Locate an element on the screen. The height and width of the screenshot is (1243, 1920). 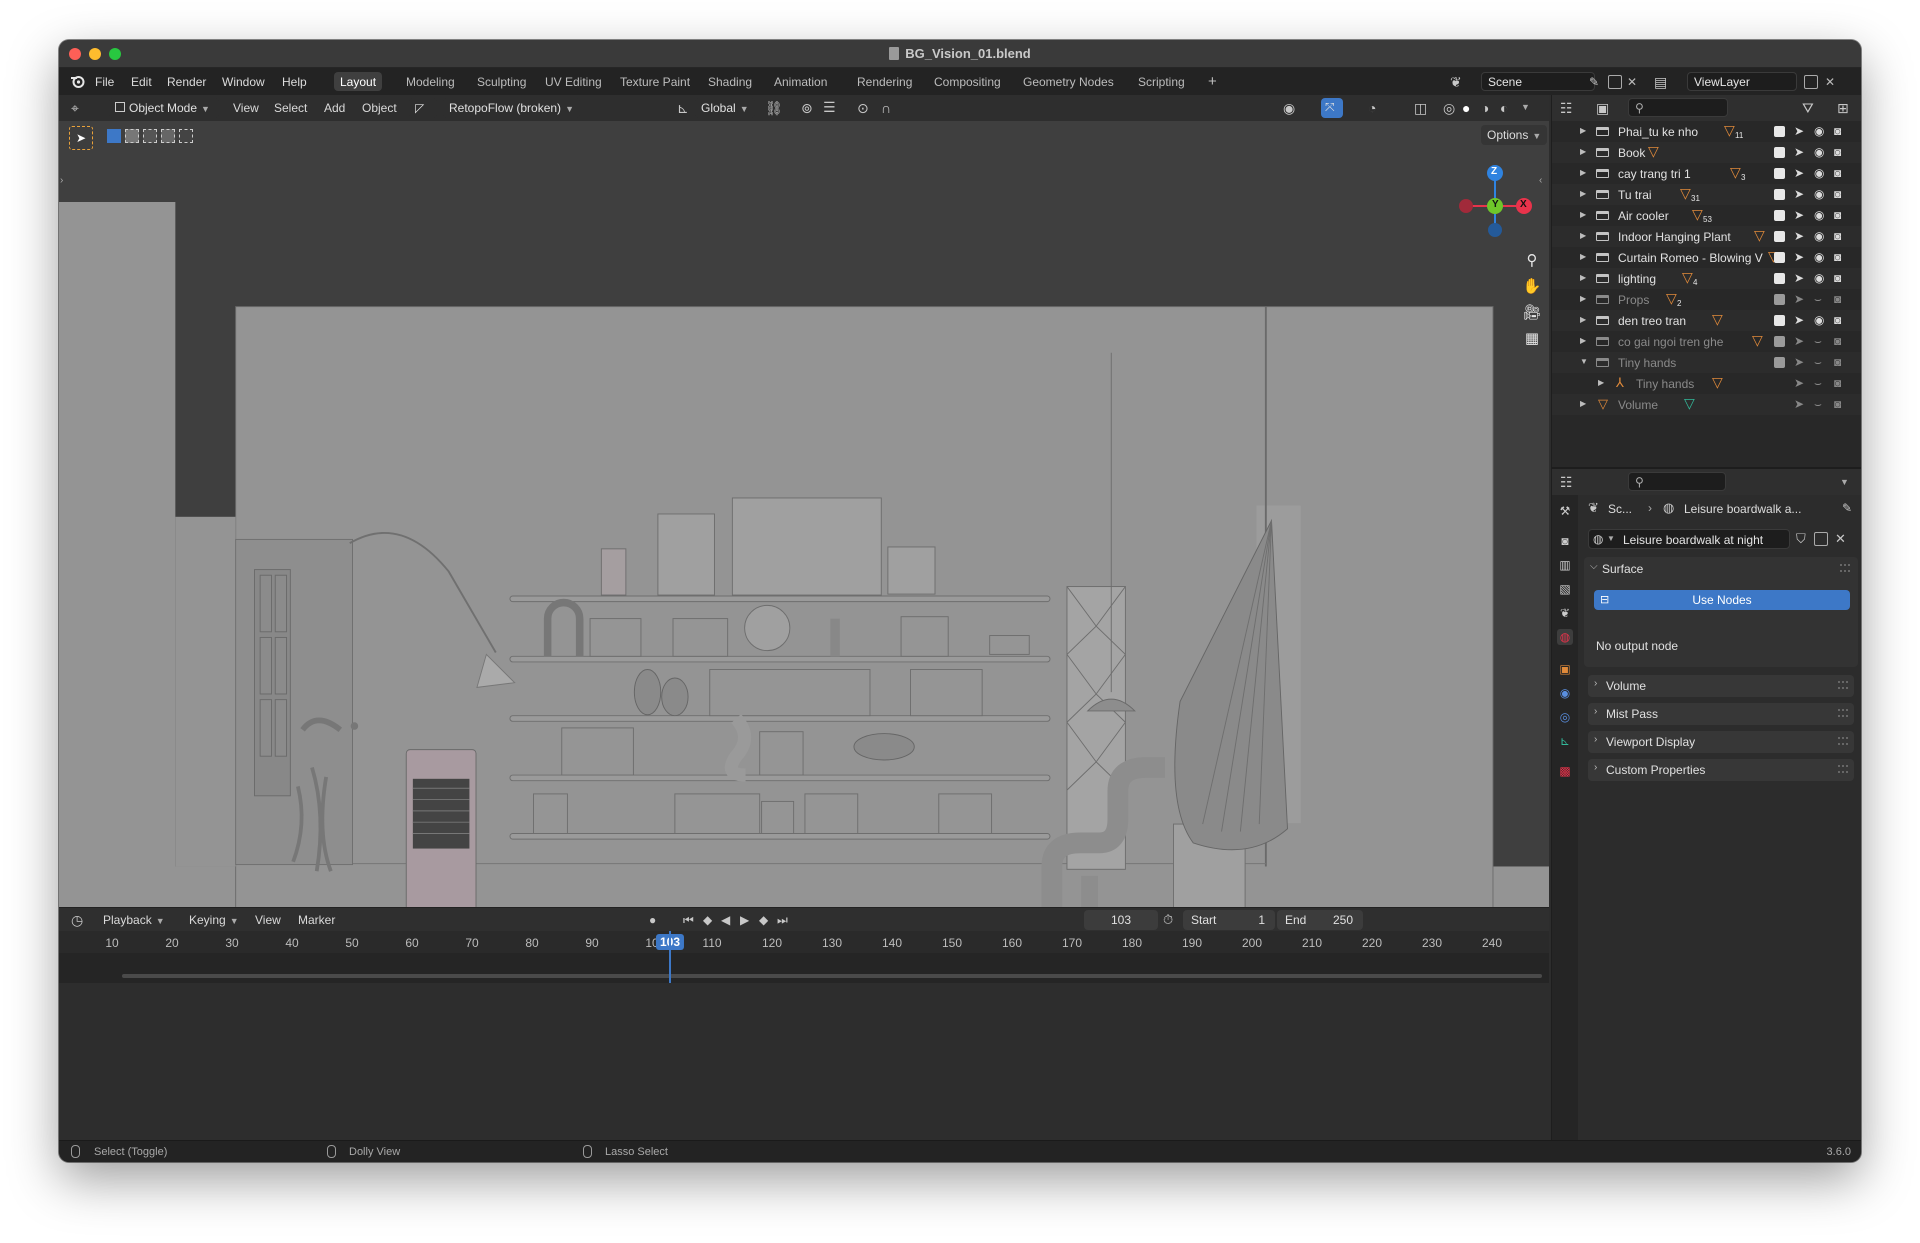
outliner-row: ▶ Tu trai ▽ 31 ➤ ◉ ◙ is located at coordinates (1706, 194).